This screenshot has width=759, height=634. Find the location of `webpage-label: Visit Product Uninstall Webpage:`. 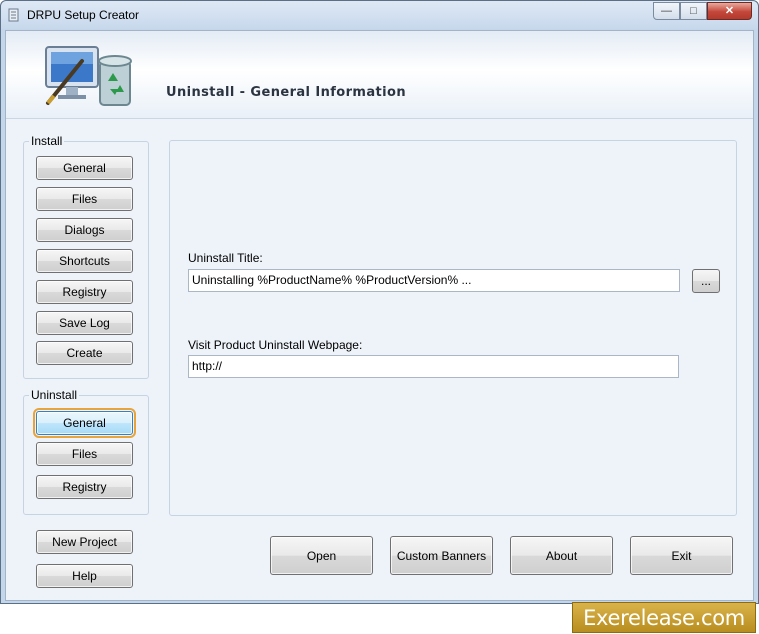

webpage-label: Visit Product Uninstall Webpage: is located at coordinates (275, 345).